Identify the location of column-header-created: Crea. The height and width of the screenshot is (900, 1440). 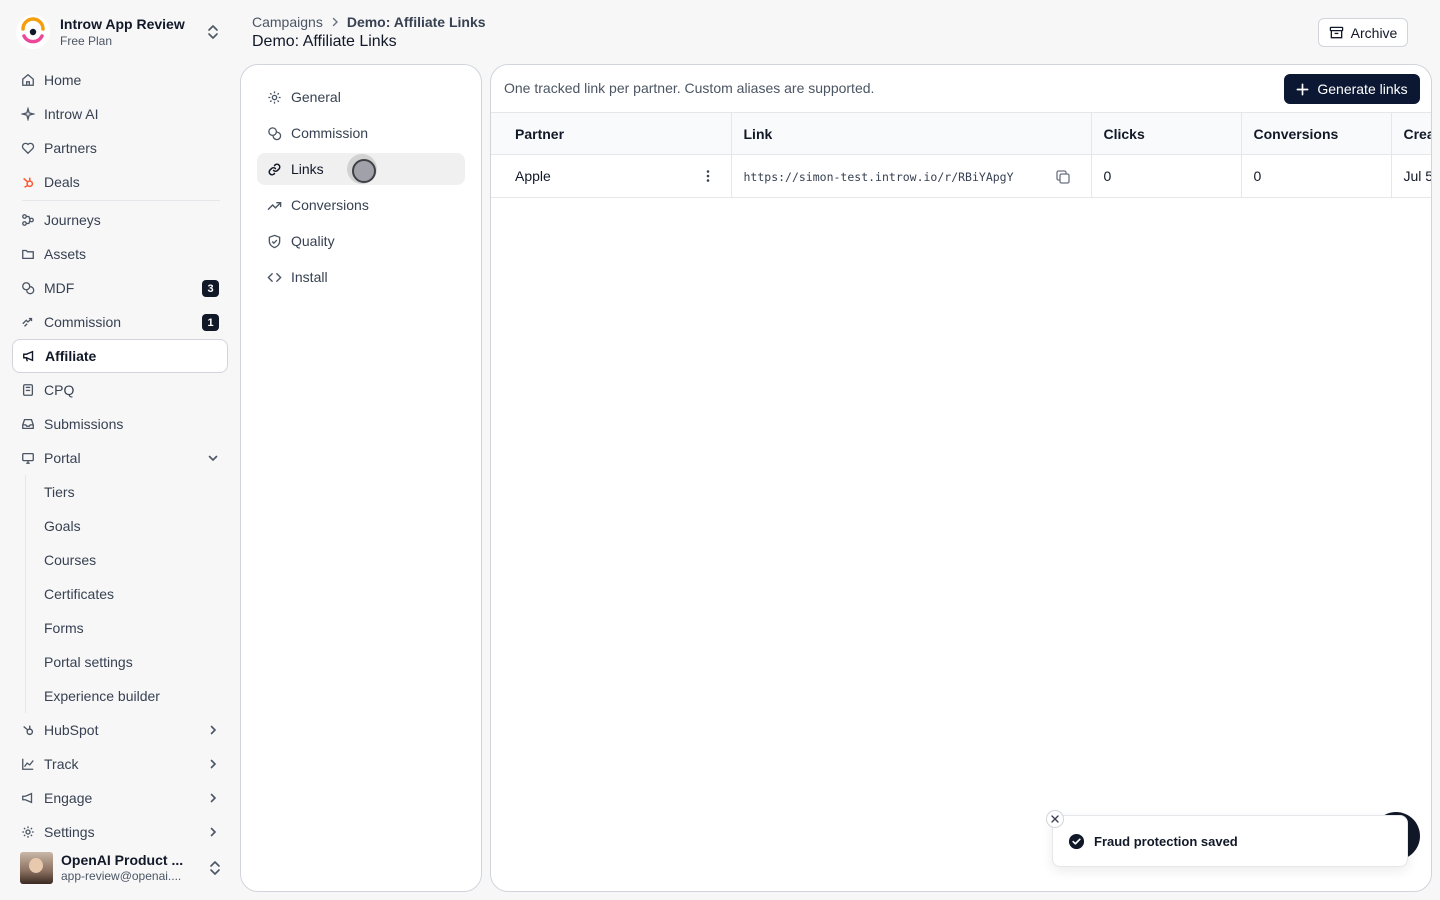
(1411, 133).